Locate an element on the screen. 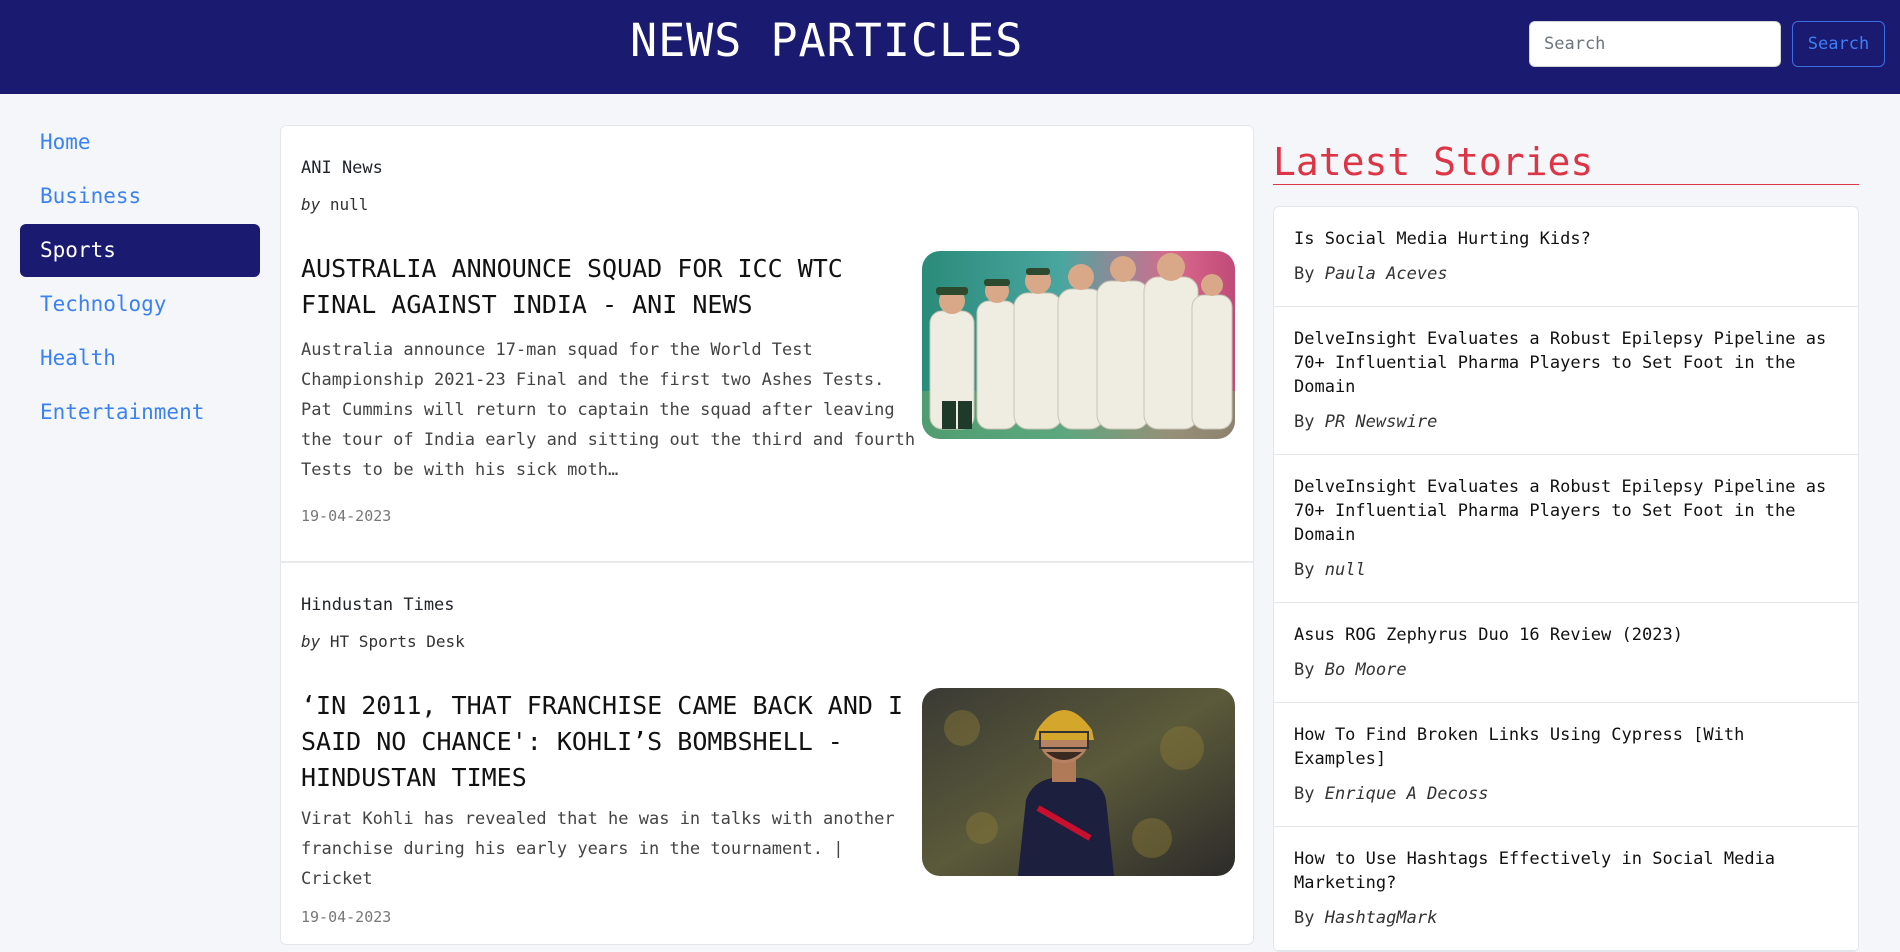 This screenshot has height=952, width=1900. story-author: By Paula Aceves is located at coordinates (1566, 285).